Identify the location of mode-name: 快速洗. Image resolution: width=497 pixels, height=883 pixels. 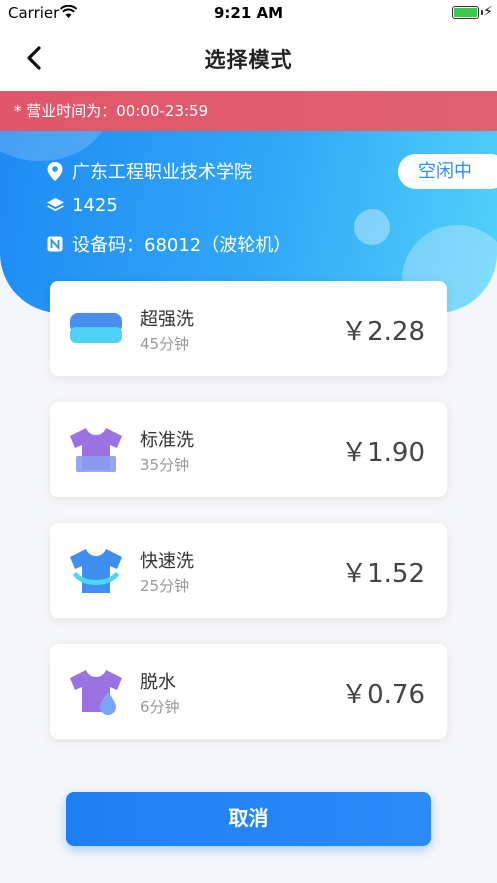
(167, 561).